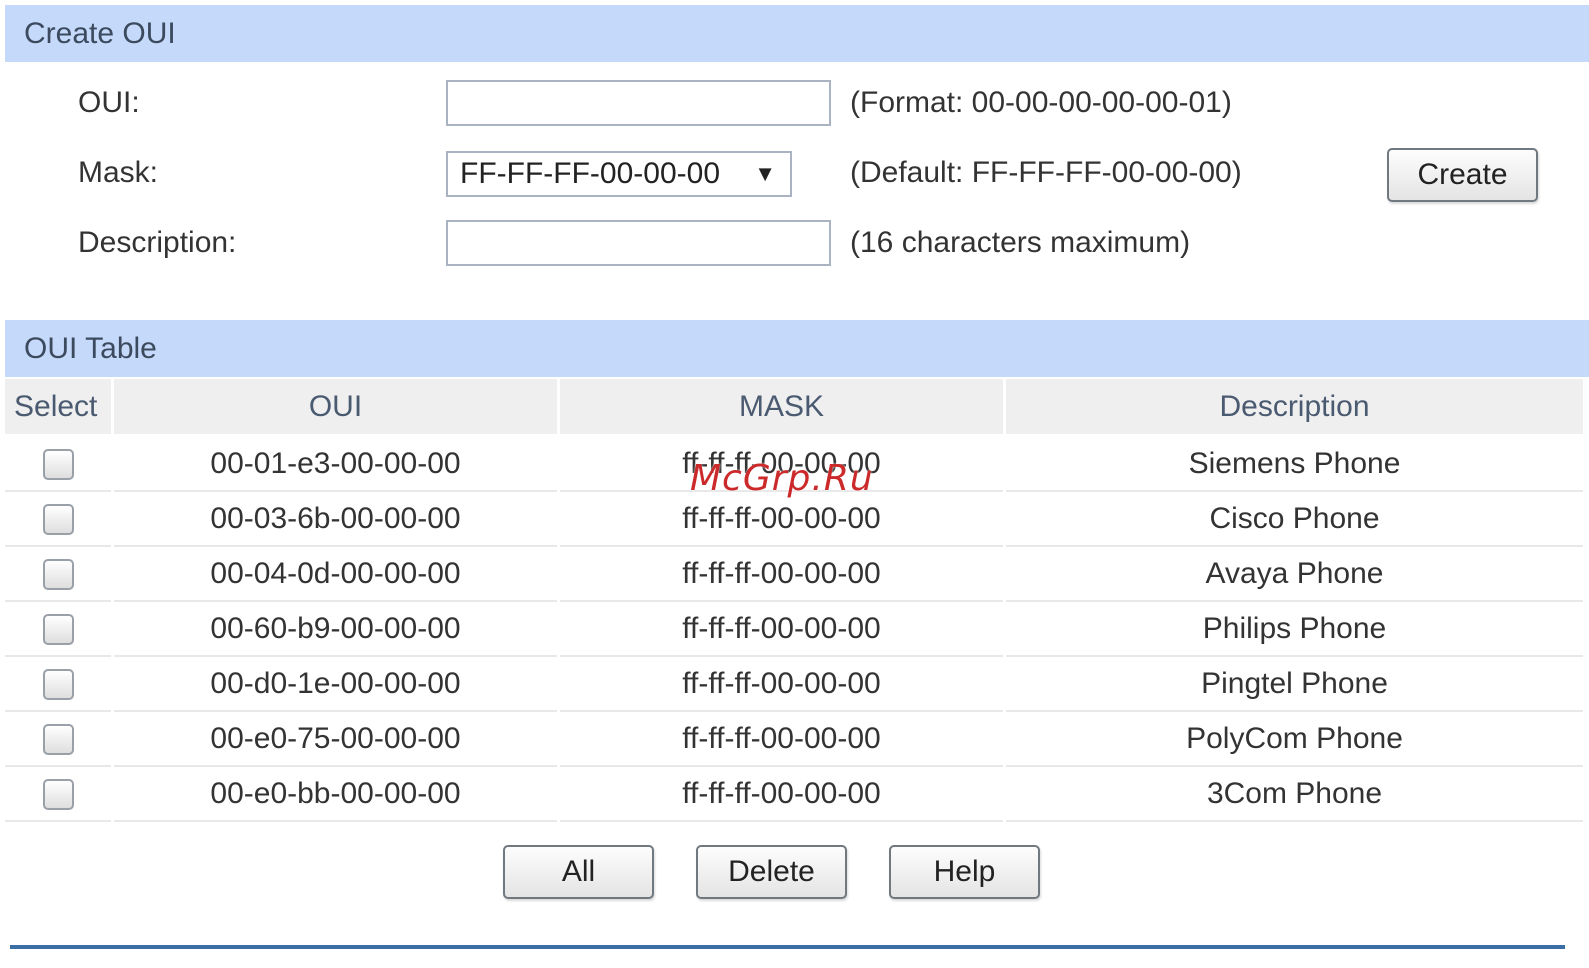 This screenshot has height=968, width=1589. What do you see at coordinates (1046, 172) in the screenshot?
I see `mask-default-hint: (Default: FF-FF-FF-00-00-00)` at bounding box center [1046, 172].